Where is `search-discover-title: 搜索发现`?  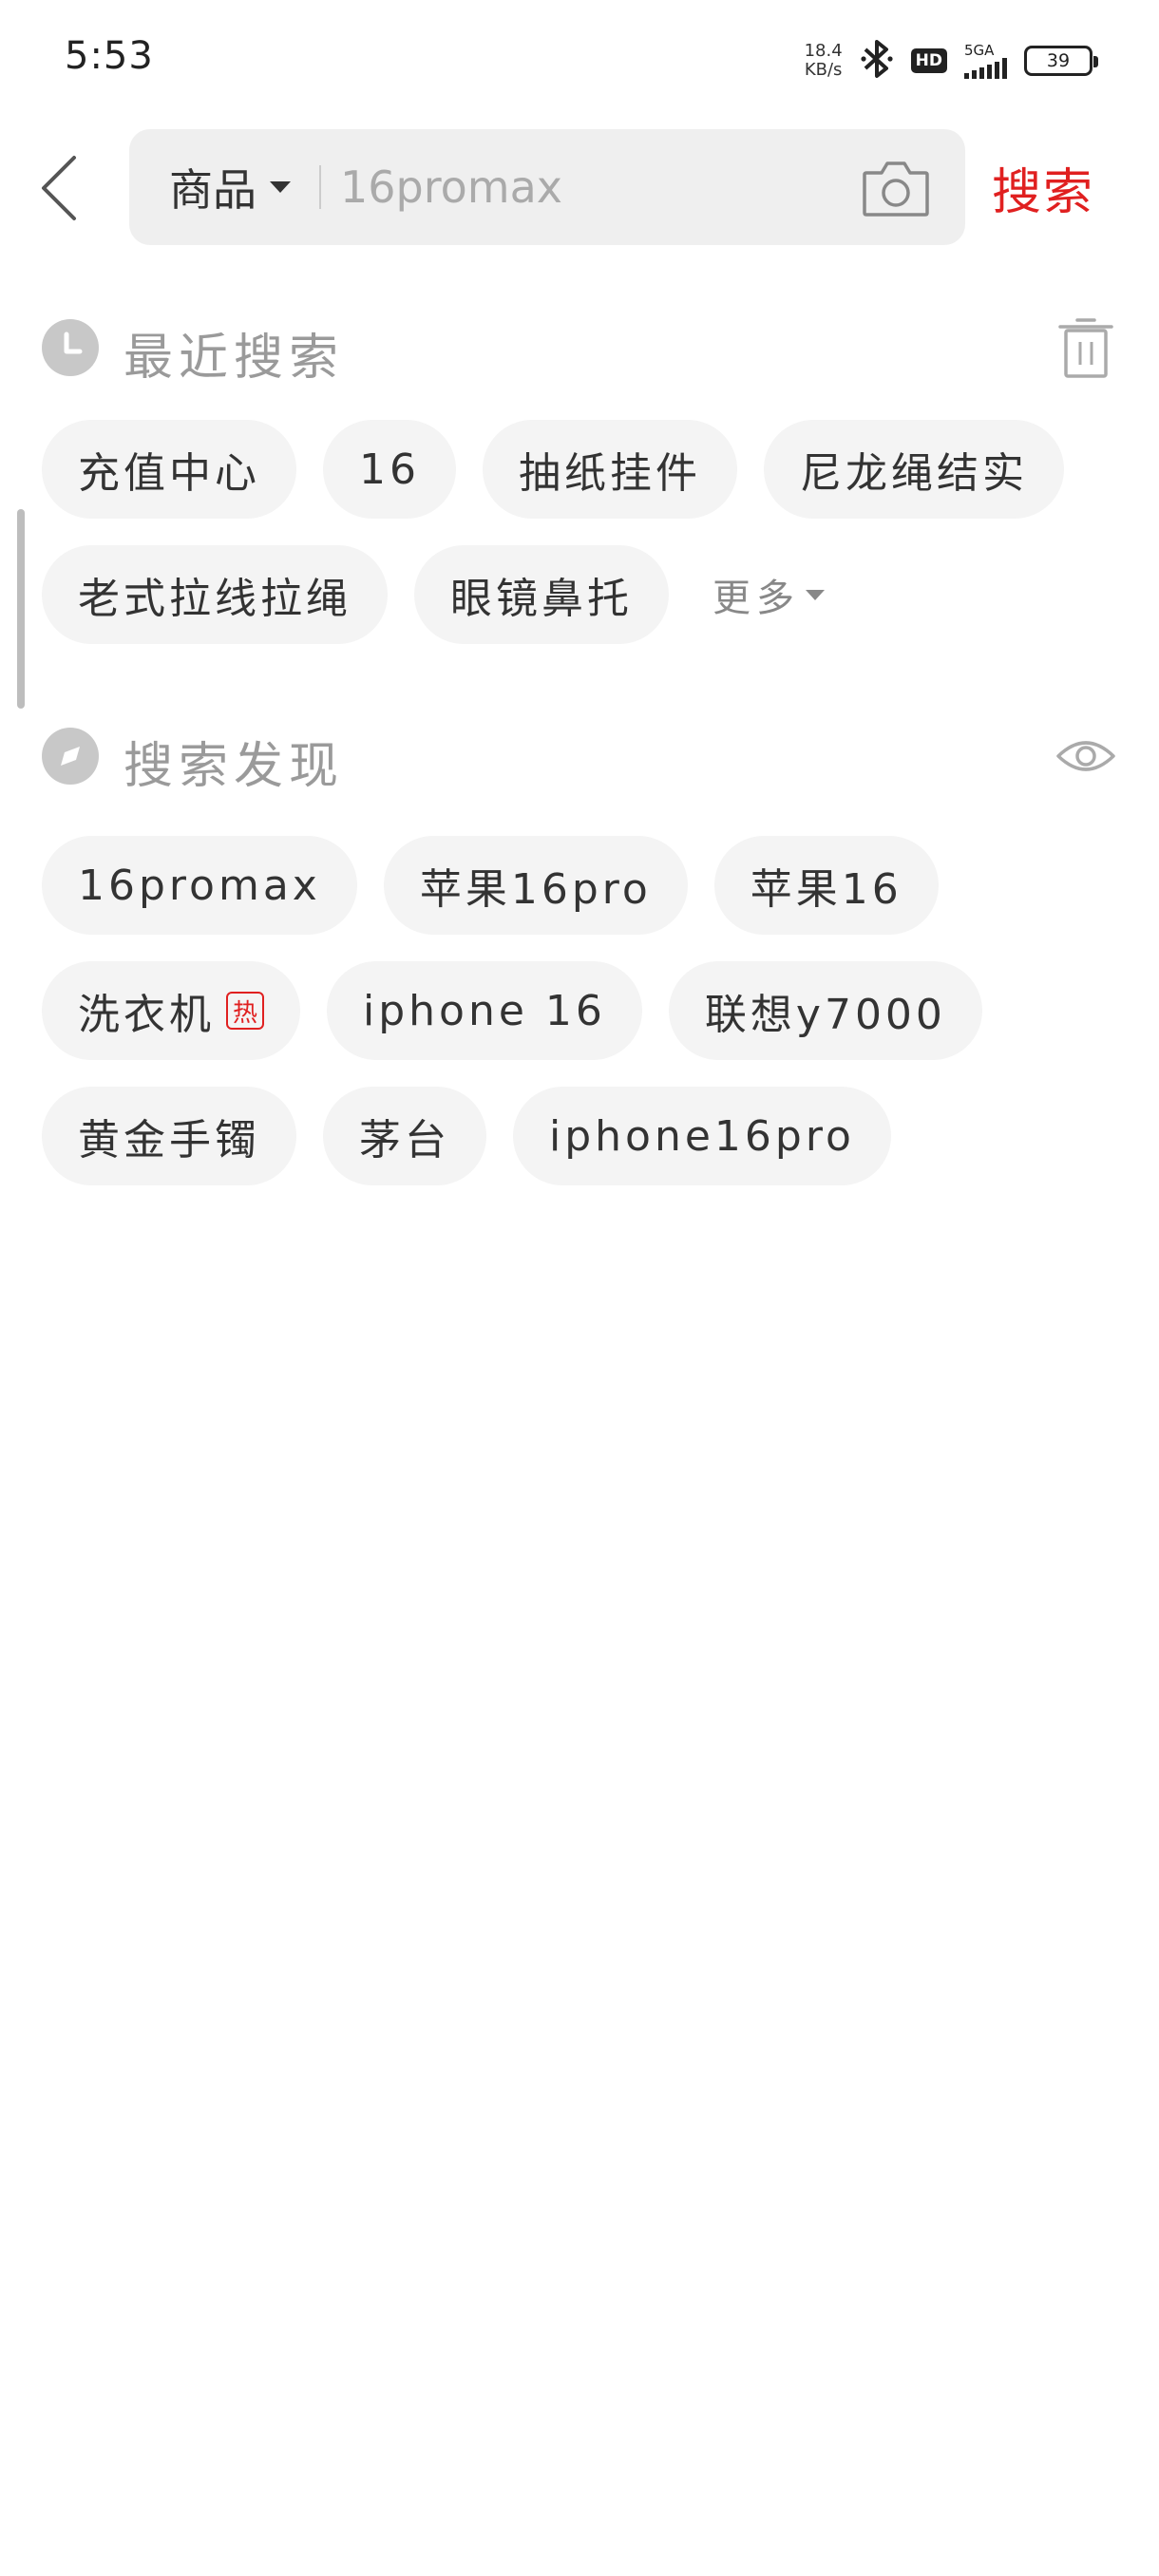
search-discover-title: 搜索发现 is located at coordinates (234, 766).